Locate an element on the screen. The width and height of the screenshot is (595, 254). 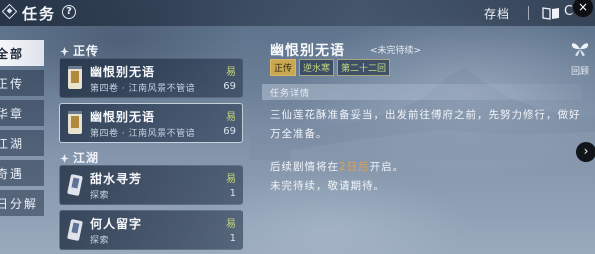
follow-time: 2日后 is located at coordinates (354, 167).